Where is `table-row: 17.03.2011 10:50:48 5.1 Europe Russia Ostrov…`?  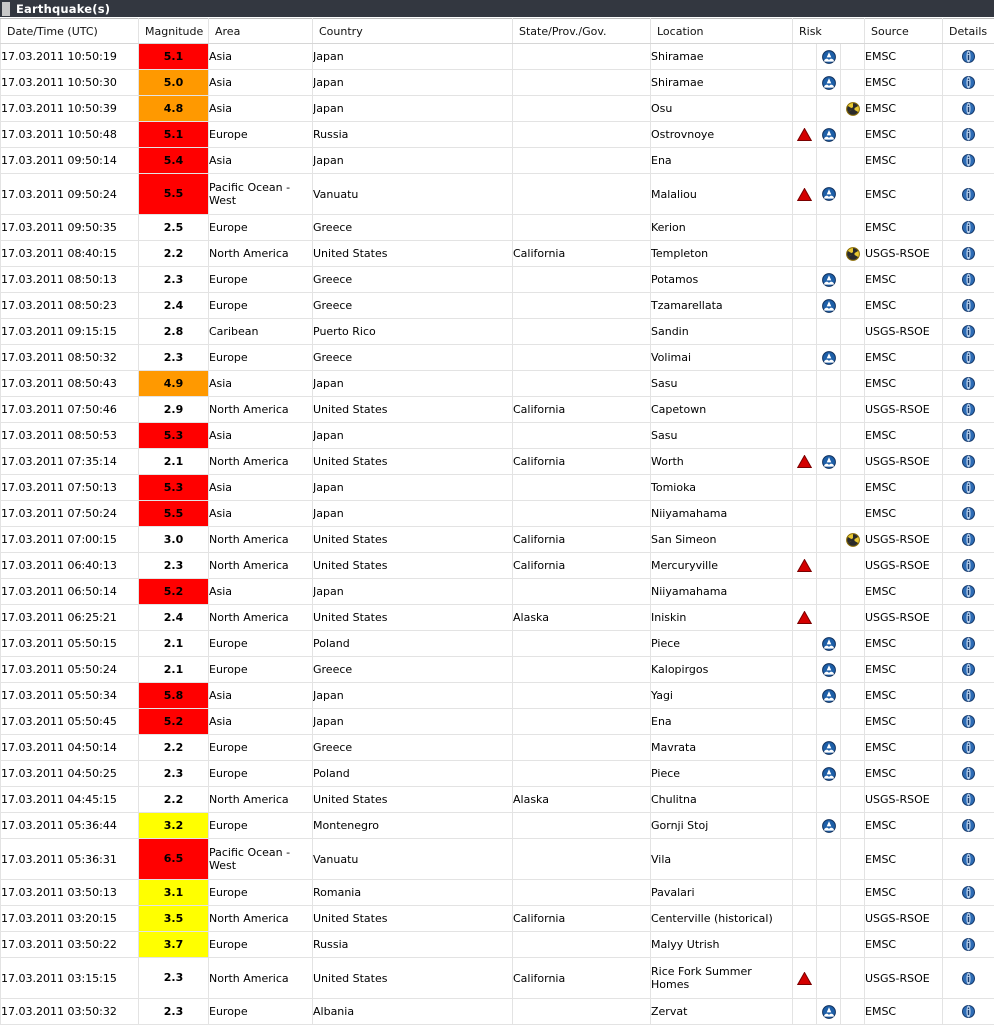 table-row: 17.03.2011 10:50:48 5.1 Europe Russia Ostrov… is located at coordinates (497, 134).